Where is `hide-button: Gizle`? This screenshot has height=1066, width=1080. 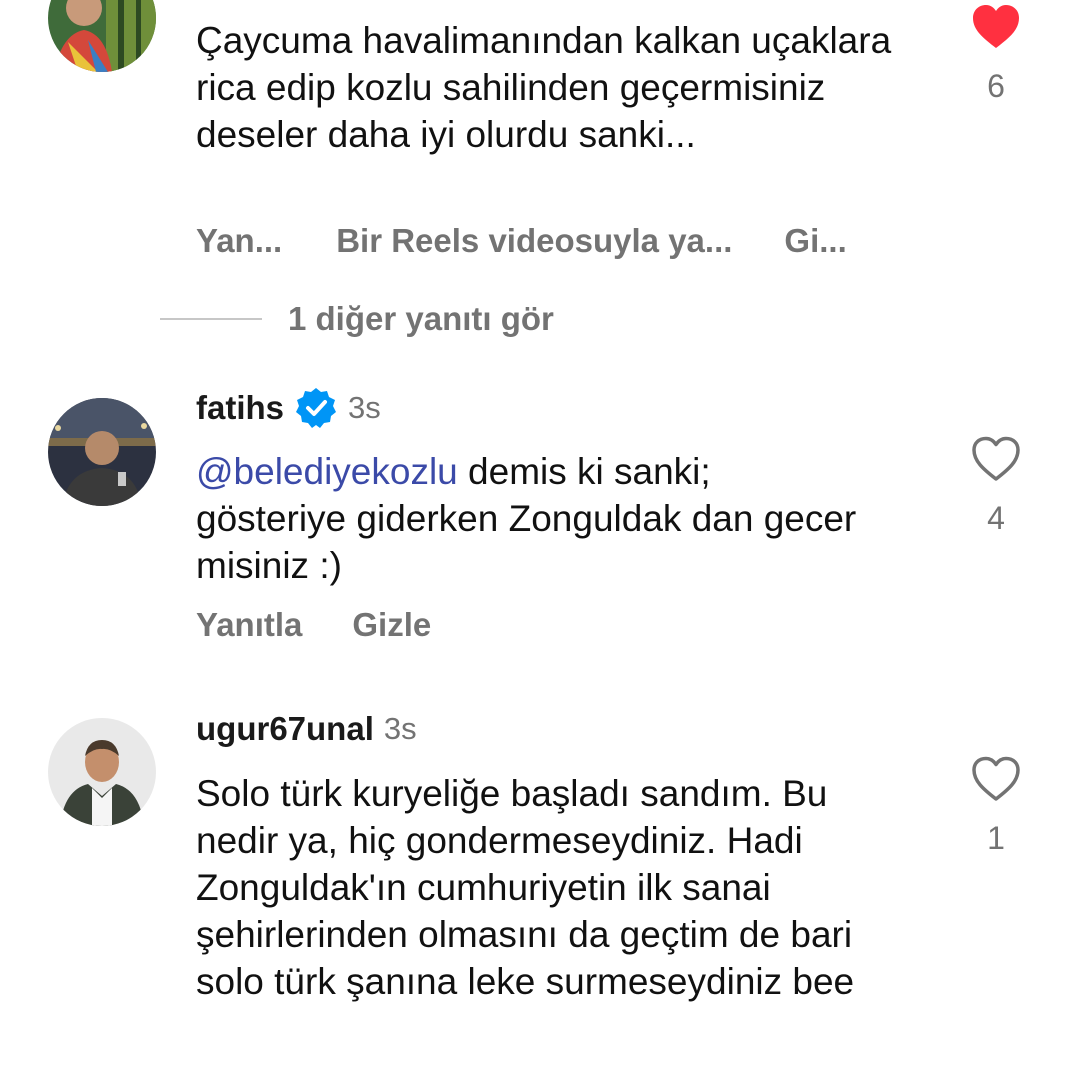
hide-button: Gizle is located at coordinates (391, 625).